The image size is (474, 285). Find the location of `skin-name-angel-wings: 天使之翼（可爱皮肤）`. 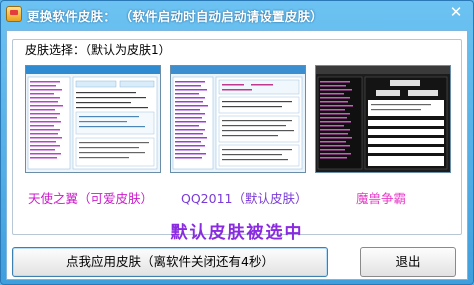

skin-name-angel-wings: 天使之翼（可爱皮肤） is located at coordinates (90, 197).